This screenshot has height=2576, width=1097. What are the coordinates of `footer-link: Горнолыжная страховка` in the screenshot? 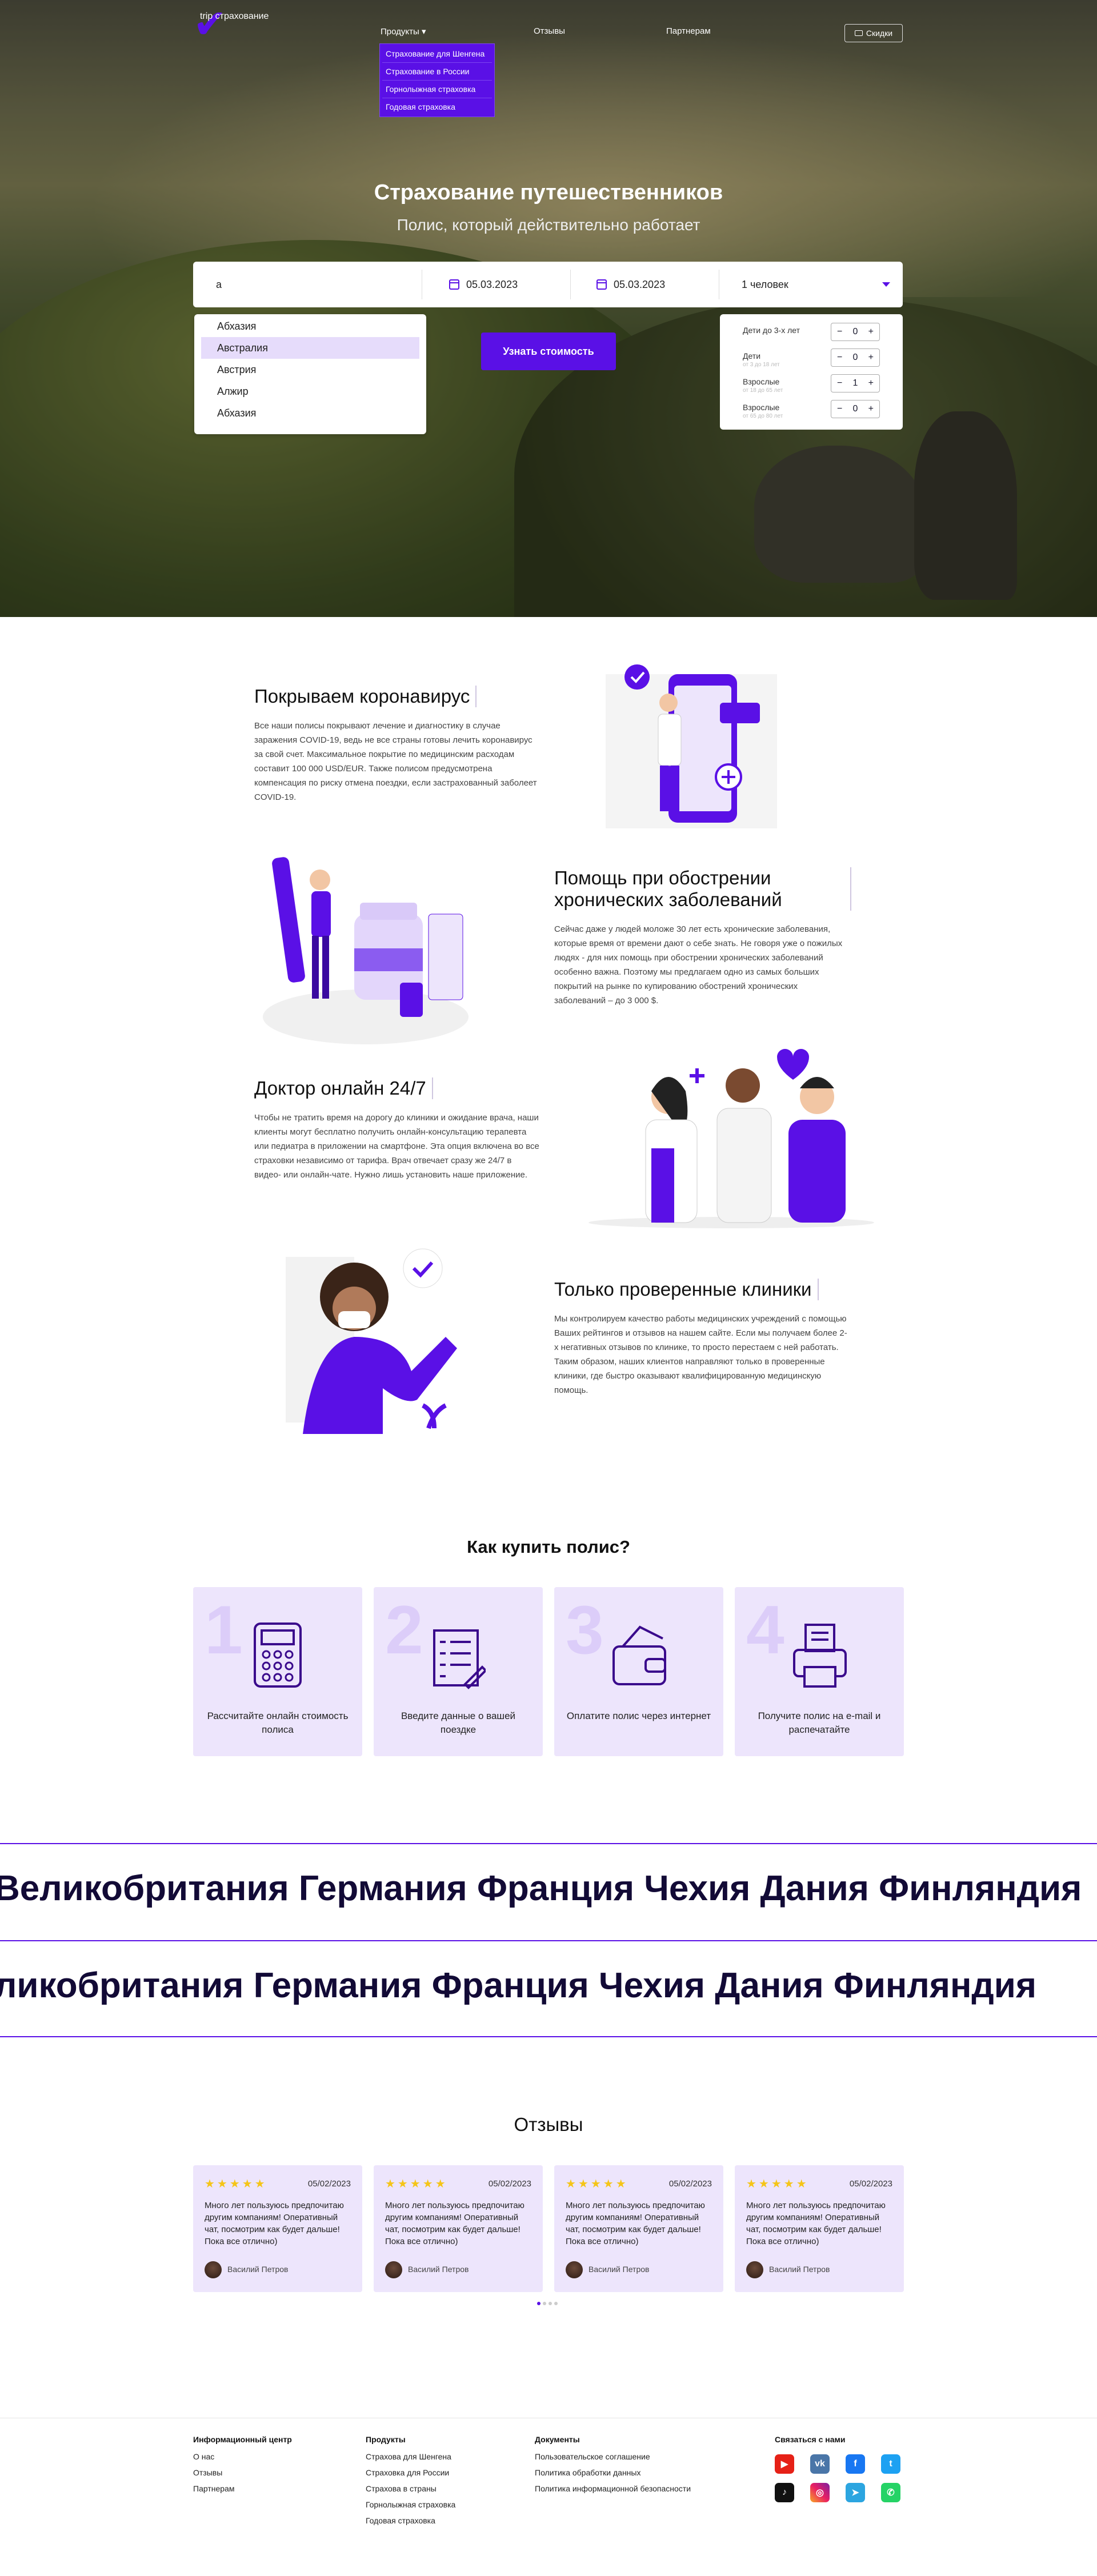 It's located at (411, 2504).